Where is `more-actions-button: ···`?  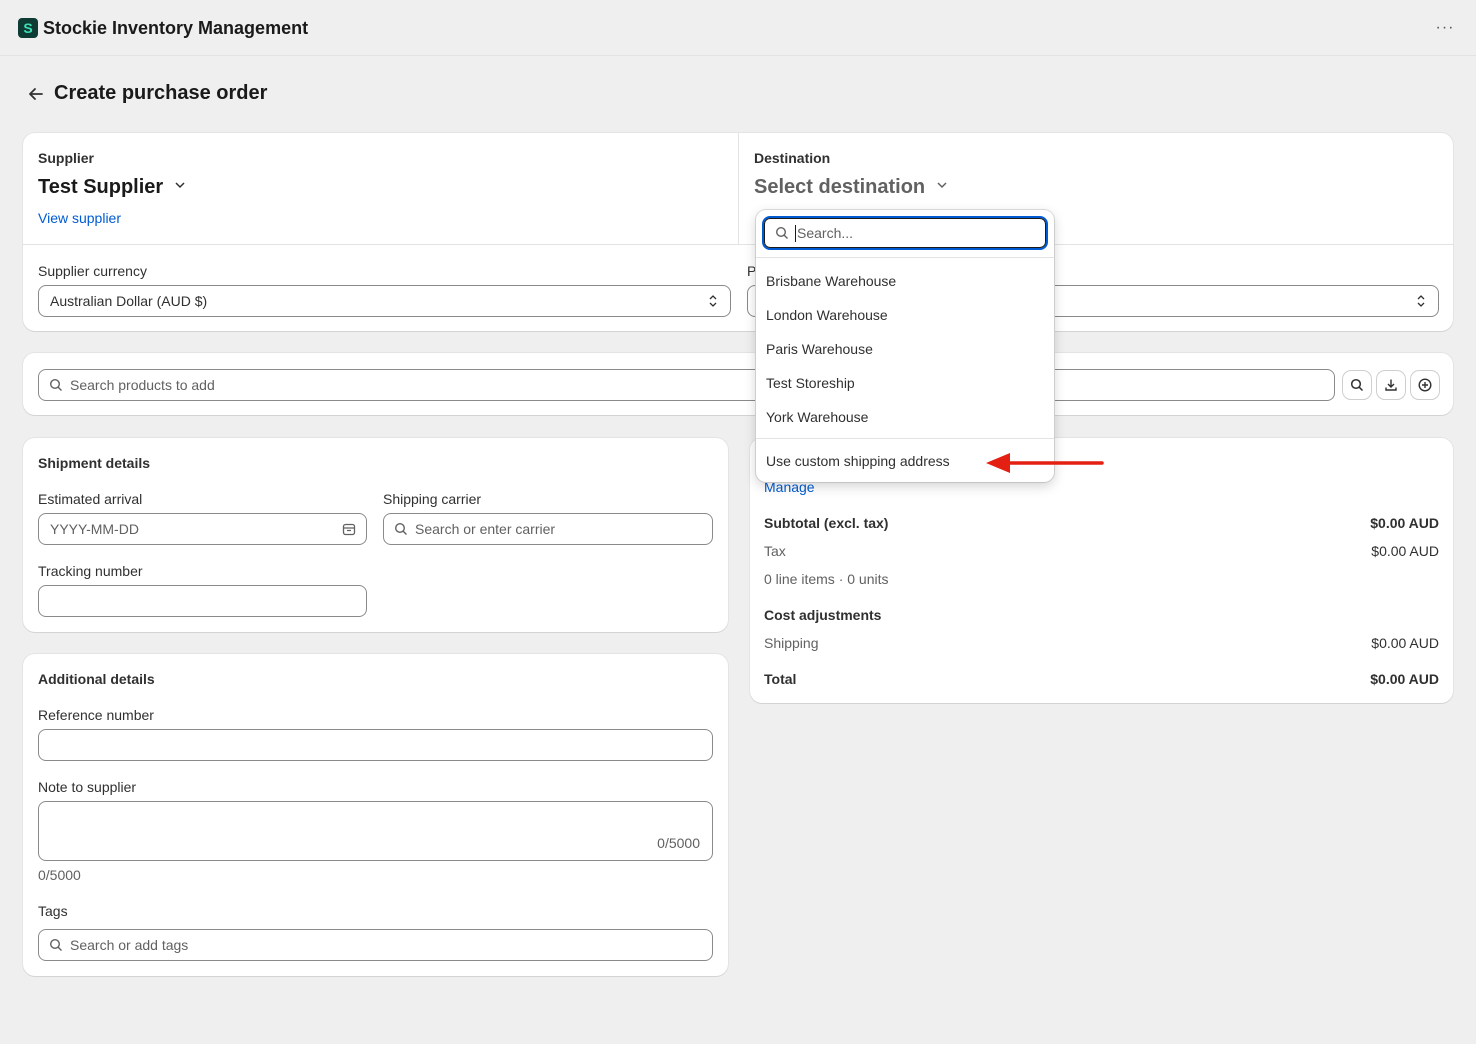 more-actions-button: ··· is located at coordinates (1445, 29).